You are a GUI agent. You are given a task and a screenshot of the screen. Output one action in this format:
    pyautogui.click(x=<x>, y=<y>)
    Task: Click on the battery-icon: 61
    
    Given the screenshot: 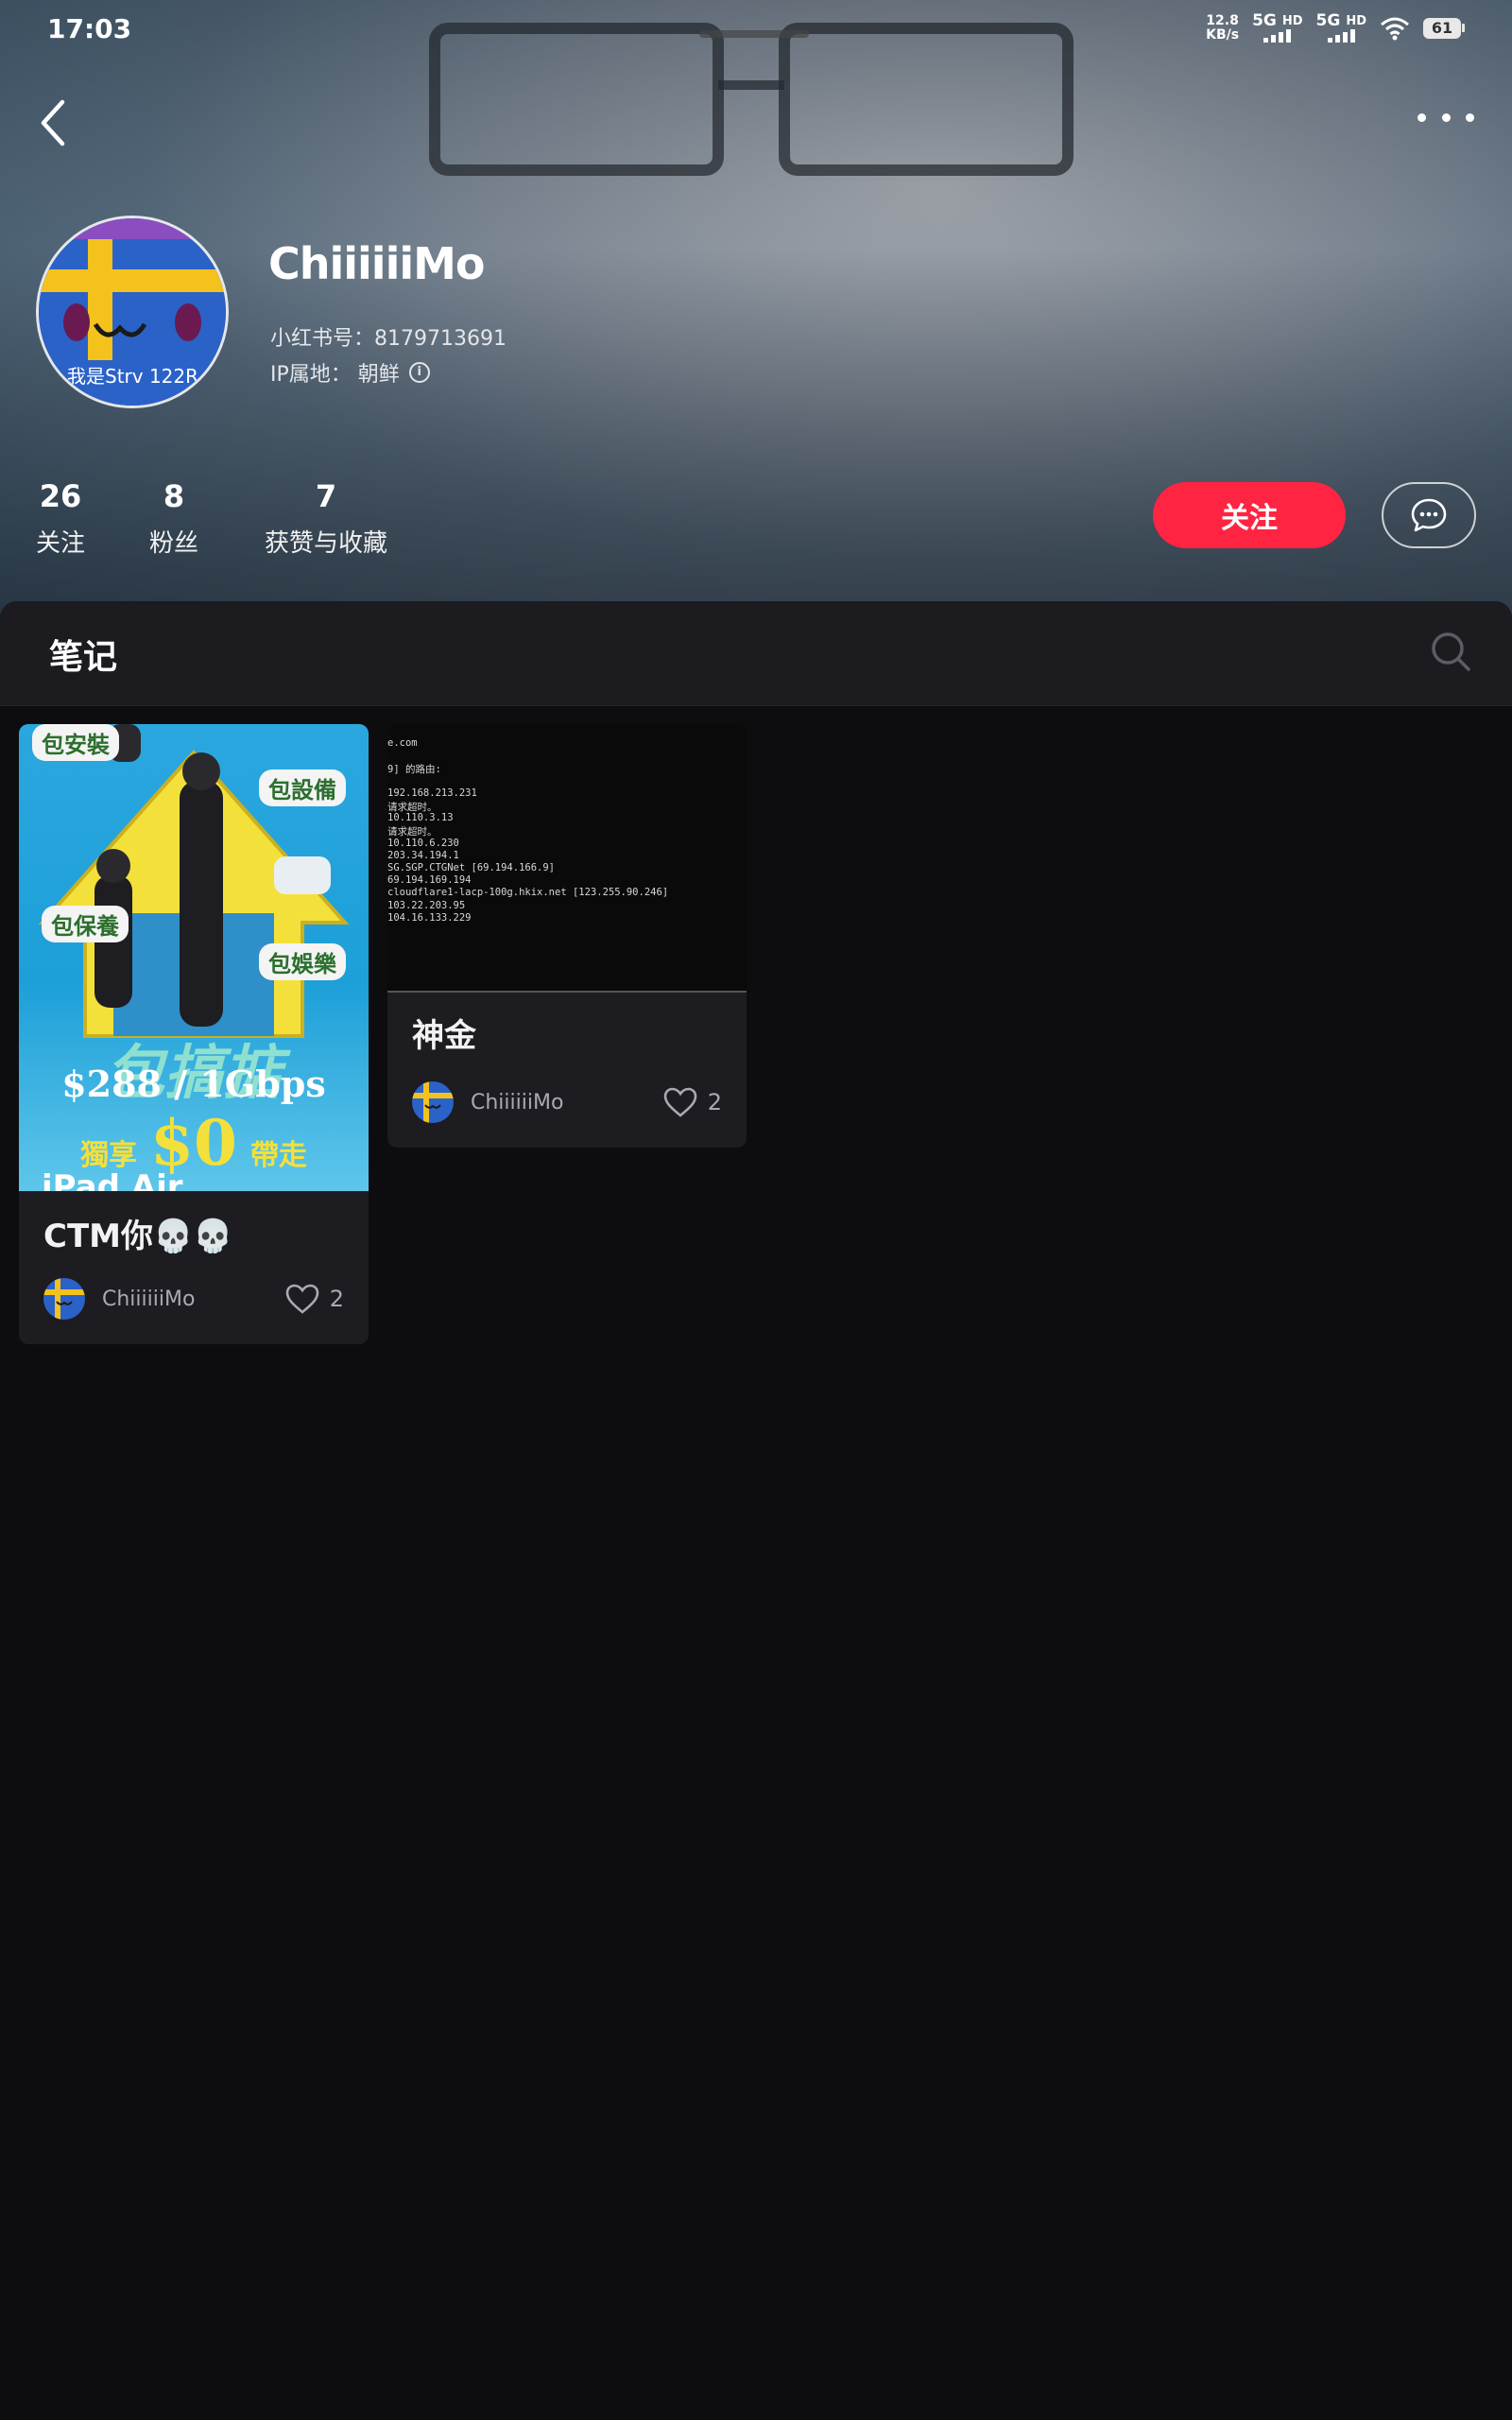 What is the action you would take?
    pyautogui.click(x=1444, y=28)
    